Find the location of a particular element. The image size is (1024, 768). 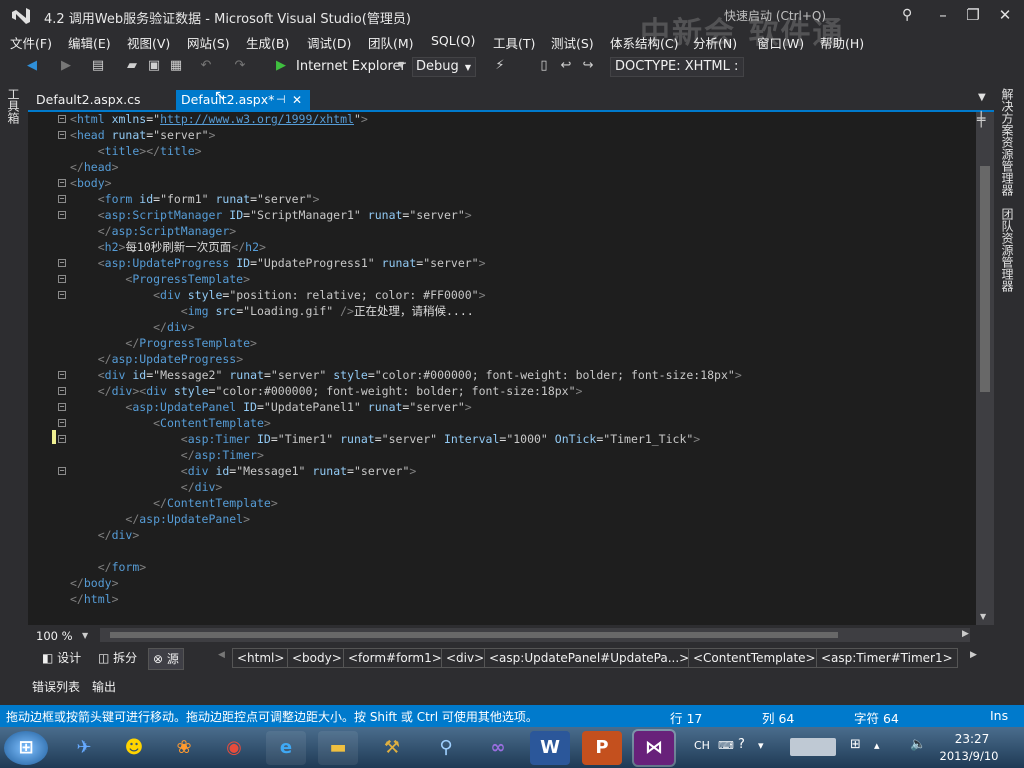

tab-default2-aspx-cs: Default2.aspx.cs is located at coordinates (102, 100).